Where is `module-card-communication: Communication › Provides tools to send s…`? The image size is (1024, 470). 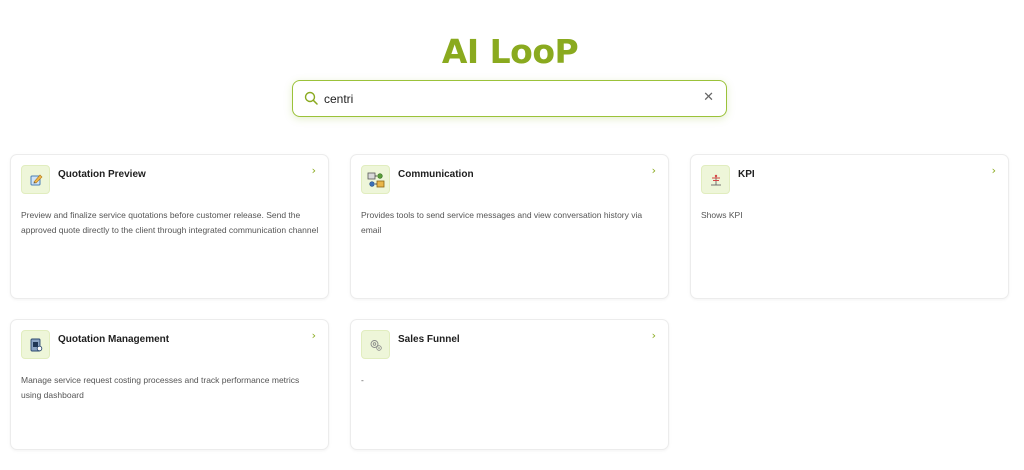 module-card-communication: Communication › Provides tools to send s… is located at coordinates (509, 226).